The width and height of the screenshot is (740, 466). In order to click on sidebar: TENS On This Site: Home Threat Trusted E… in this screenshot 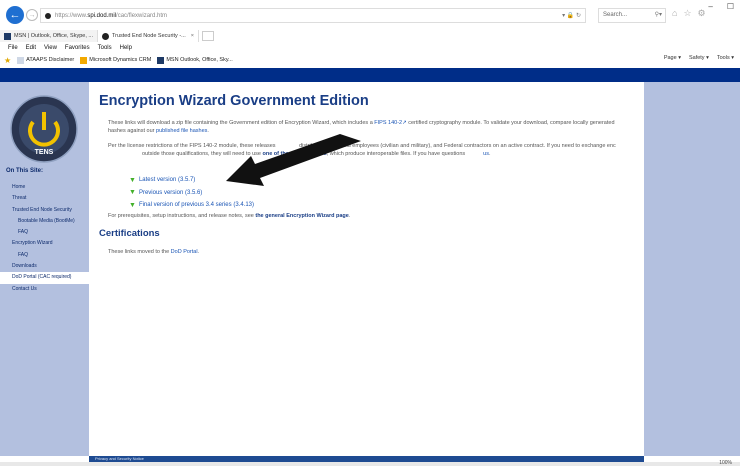, I will do `click(44, 269)`.